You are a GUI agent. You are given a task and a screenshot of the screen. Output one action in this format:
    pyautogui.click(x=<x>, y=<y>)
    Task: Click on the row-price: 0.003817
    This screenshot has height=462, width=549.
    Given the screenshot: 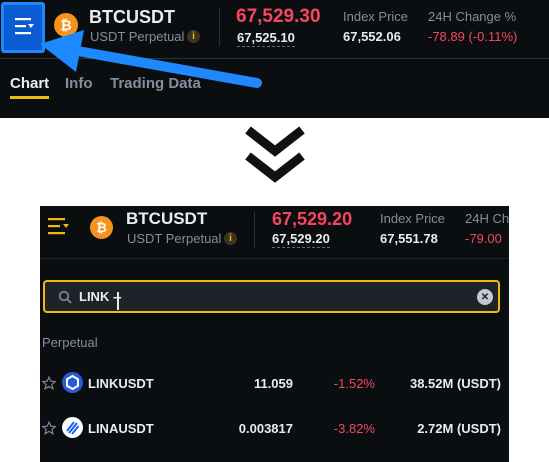 What is the action you would take?
    pyautogui.click(x=265, y=428)
    